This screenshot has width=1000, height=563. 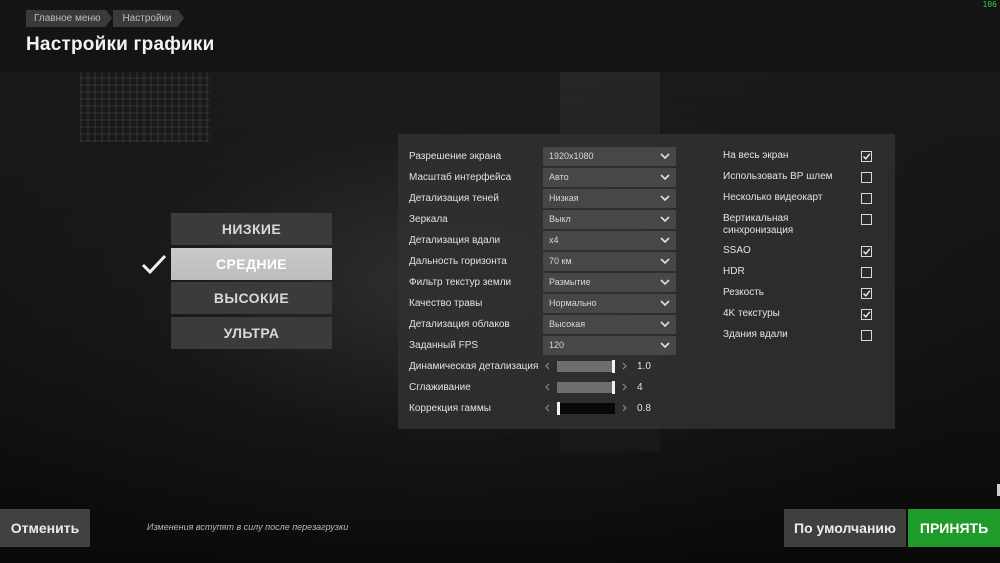 What do you see at coordinates (542, 261) in the screenshot?
I see `setting-row-horizon: Дальность горизонта 70 км` at bounding box center [542, 261].